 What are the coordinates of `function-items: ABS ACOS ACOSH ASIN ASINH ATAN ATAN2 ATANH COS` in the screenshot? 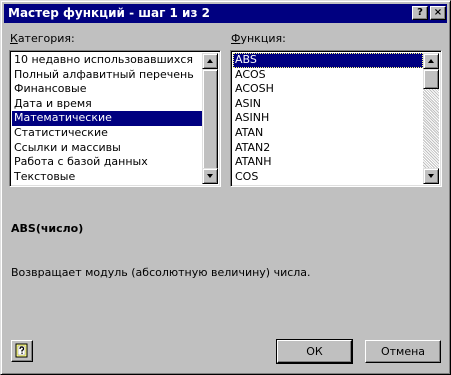 It's located at (328, 118).